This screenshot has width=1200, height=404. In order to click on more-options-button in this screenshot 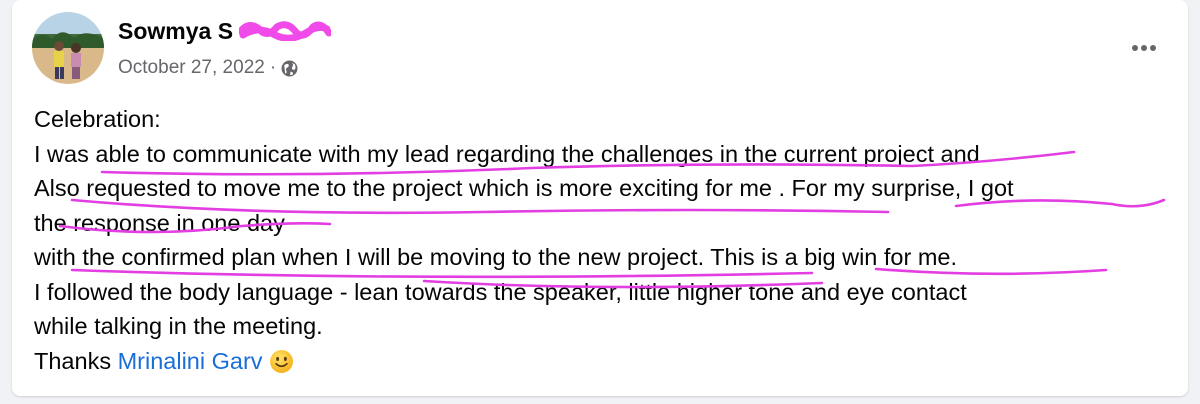, I will do `click(1144, 48)`.